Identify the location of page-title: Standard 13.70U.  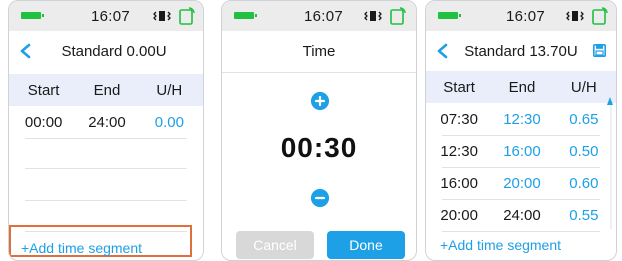
(521, 51).